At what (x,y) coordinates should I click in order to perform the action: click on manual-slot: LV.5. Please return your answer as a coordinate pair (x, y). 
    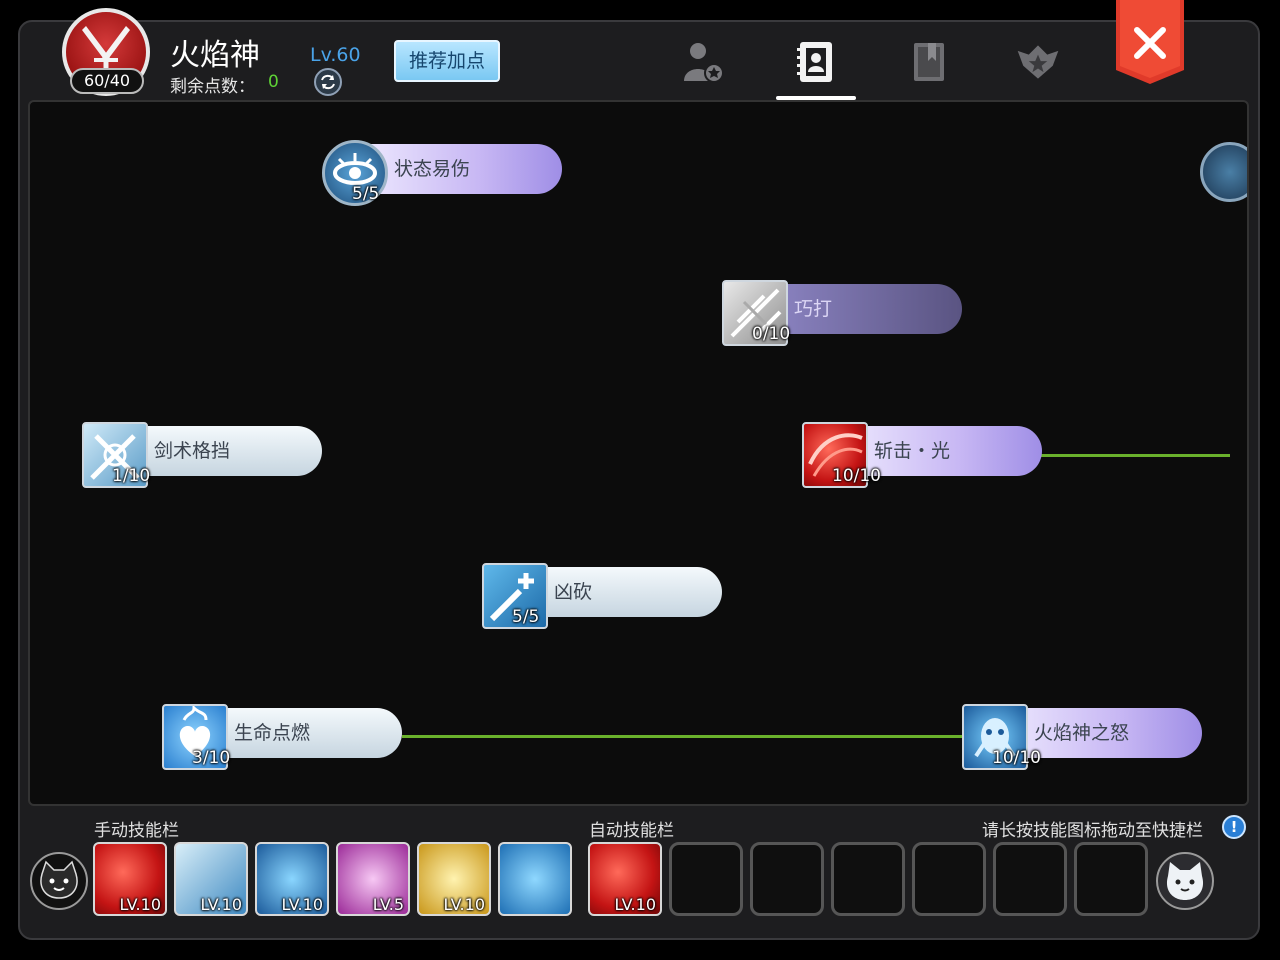
    Looking at the image, I should click on (373, 879).